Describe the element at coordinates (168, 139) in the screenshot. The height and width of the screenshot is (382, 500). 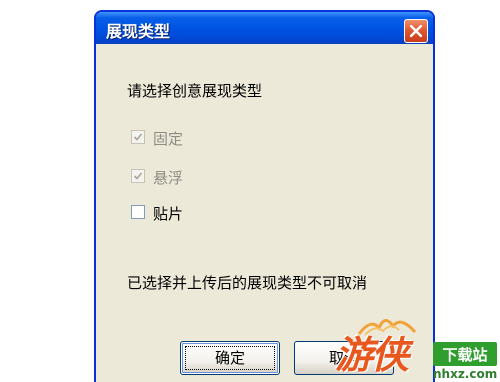
I see `fixed-label: 固定` at that location.